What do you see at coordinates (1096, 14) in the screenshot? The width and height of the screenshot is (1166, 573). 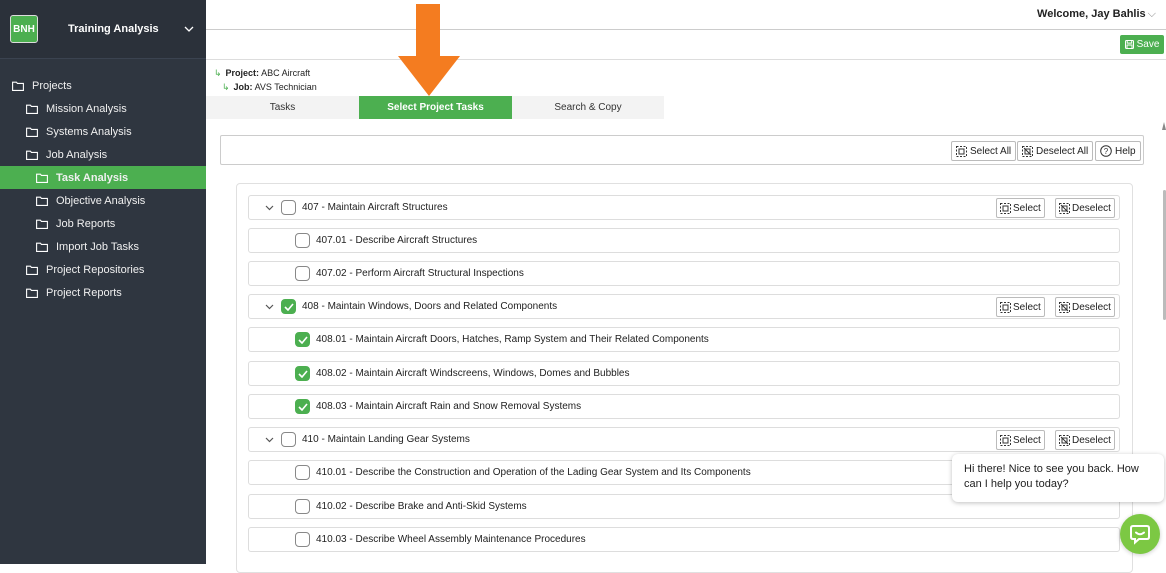 I see `user-menu: Welcome, Jay Bahlis ⌵` at bounding box center [1096, 14].